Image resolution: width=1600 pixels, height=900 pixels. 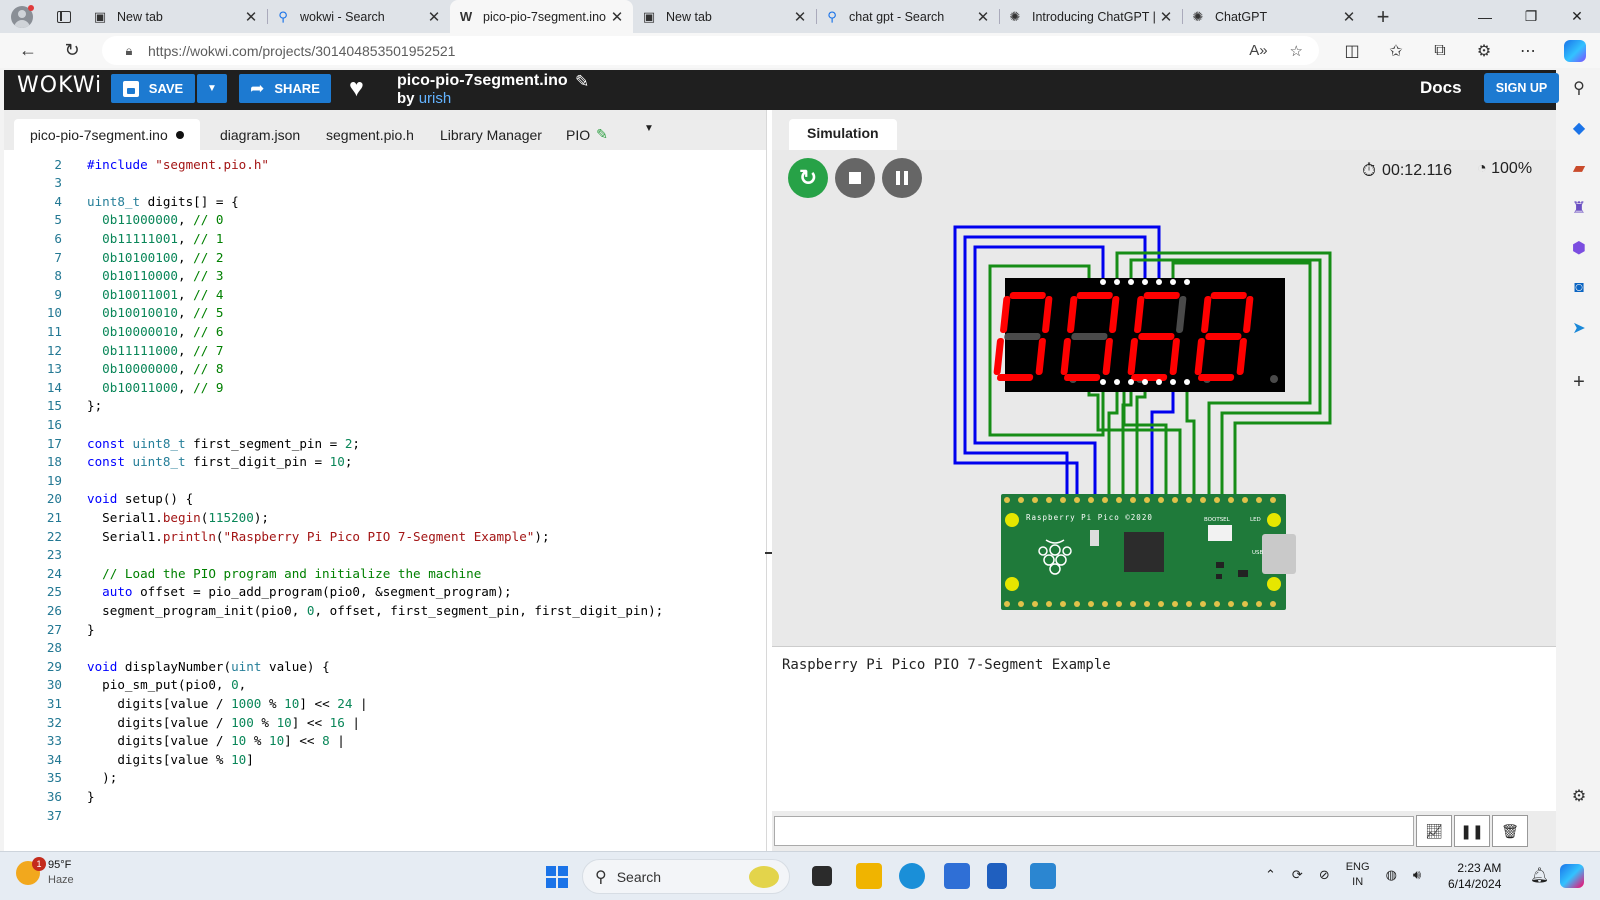 What do you see at coordinates (385, 166) in the screenshot?
I see `code-line: 2 #include "segment.pio.h"` at bounding box center [385, 166].